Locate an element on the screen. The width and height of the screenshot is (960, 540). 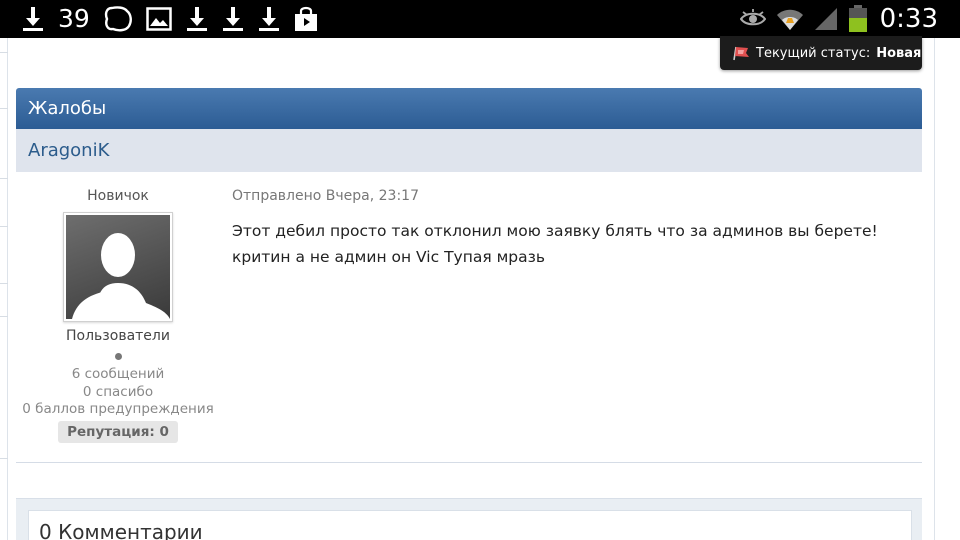
shopping-bag-icon is located at coordinates (306, 19).